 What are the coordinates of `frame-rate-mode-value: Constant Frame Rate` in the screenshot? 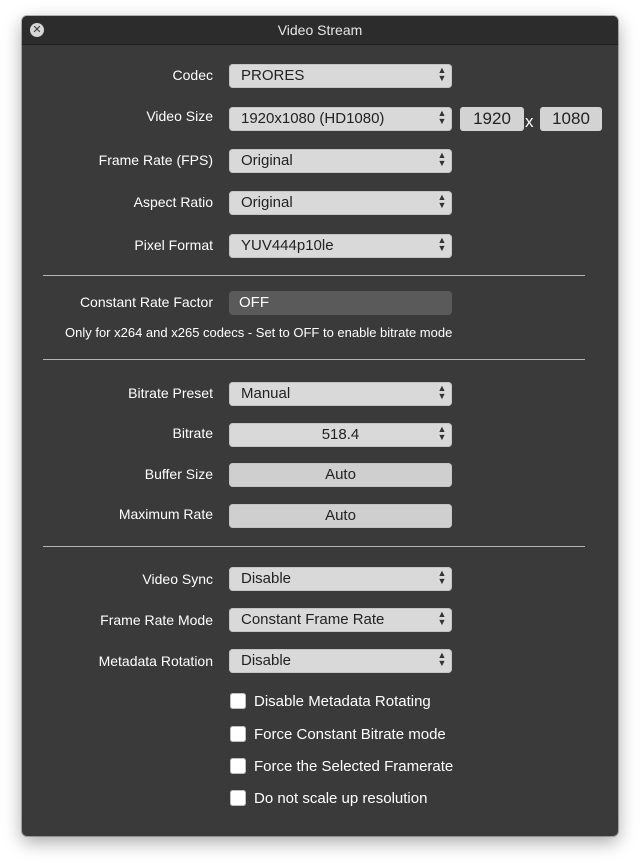 It's located at (313, 619).